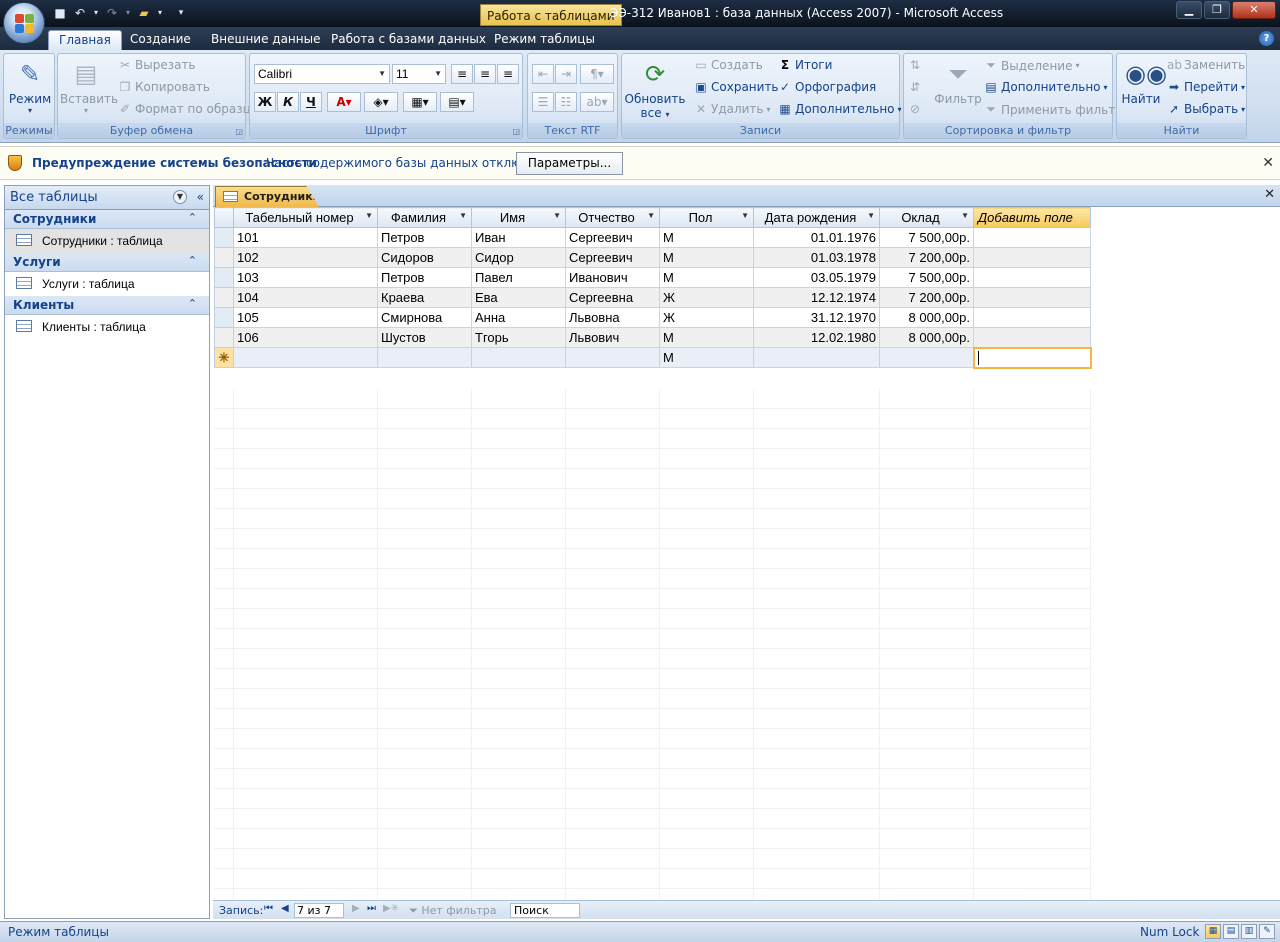 This screenshot has height=942, width=1280. What do you see at coordinates (728, 65) in the screenshot?
I see `new-record-button: ▭ Создать` at bounding box center [728, 65].